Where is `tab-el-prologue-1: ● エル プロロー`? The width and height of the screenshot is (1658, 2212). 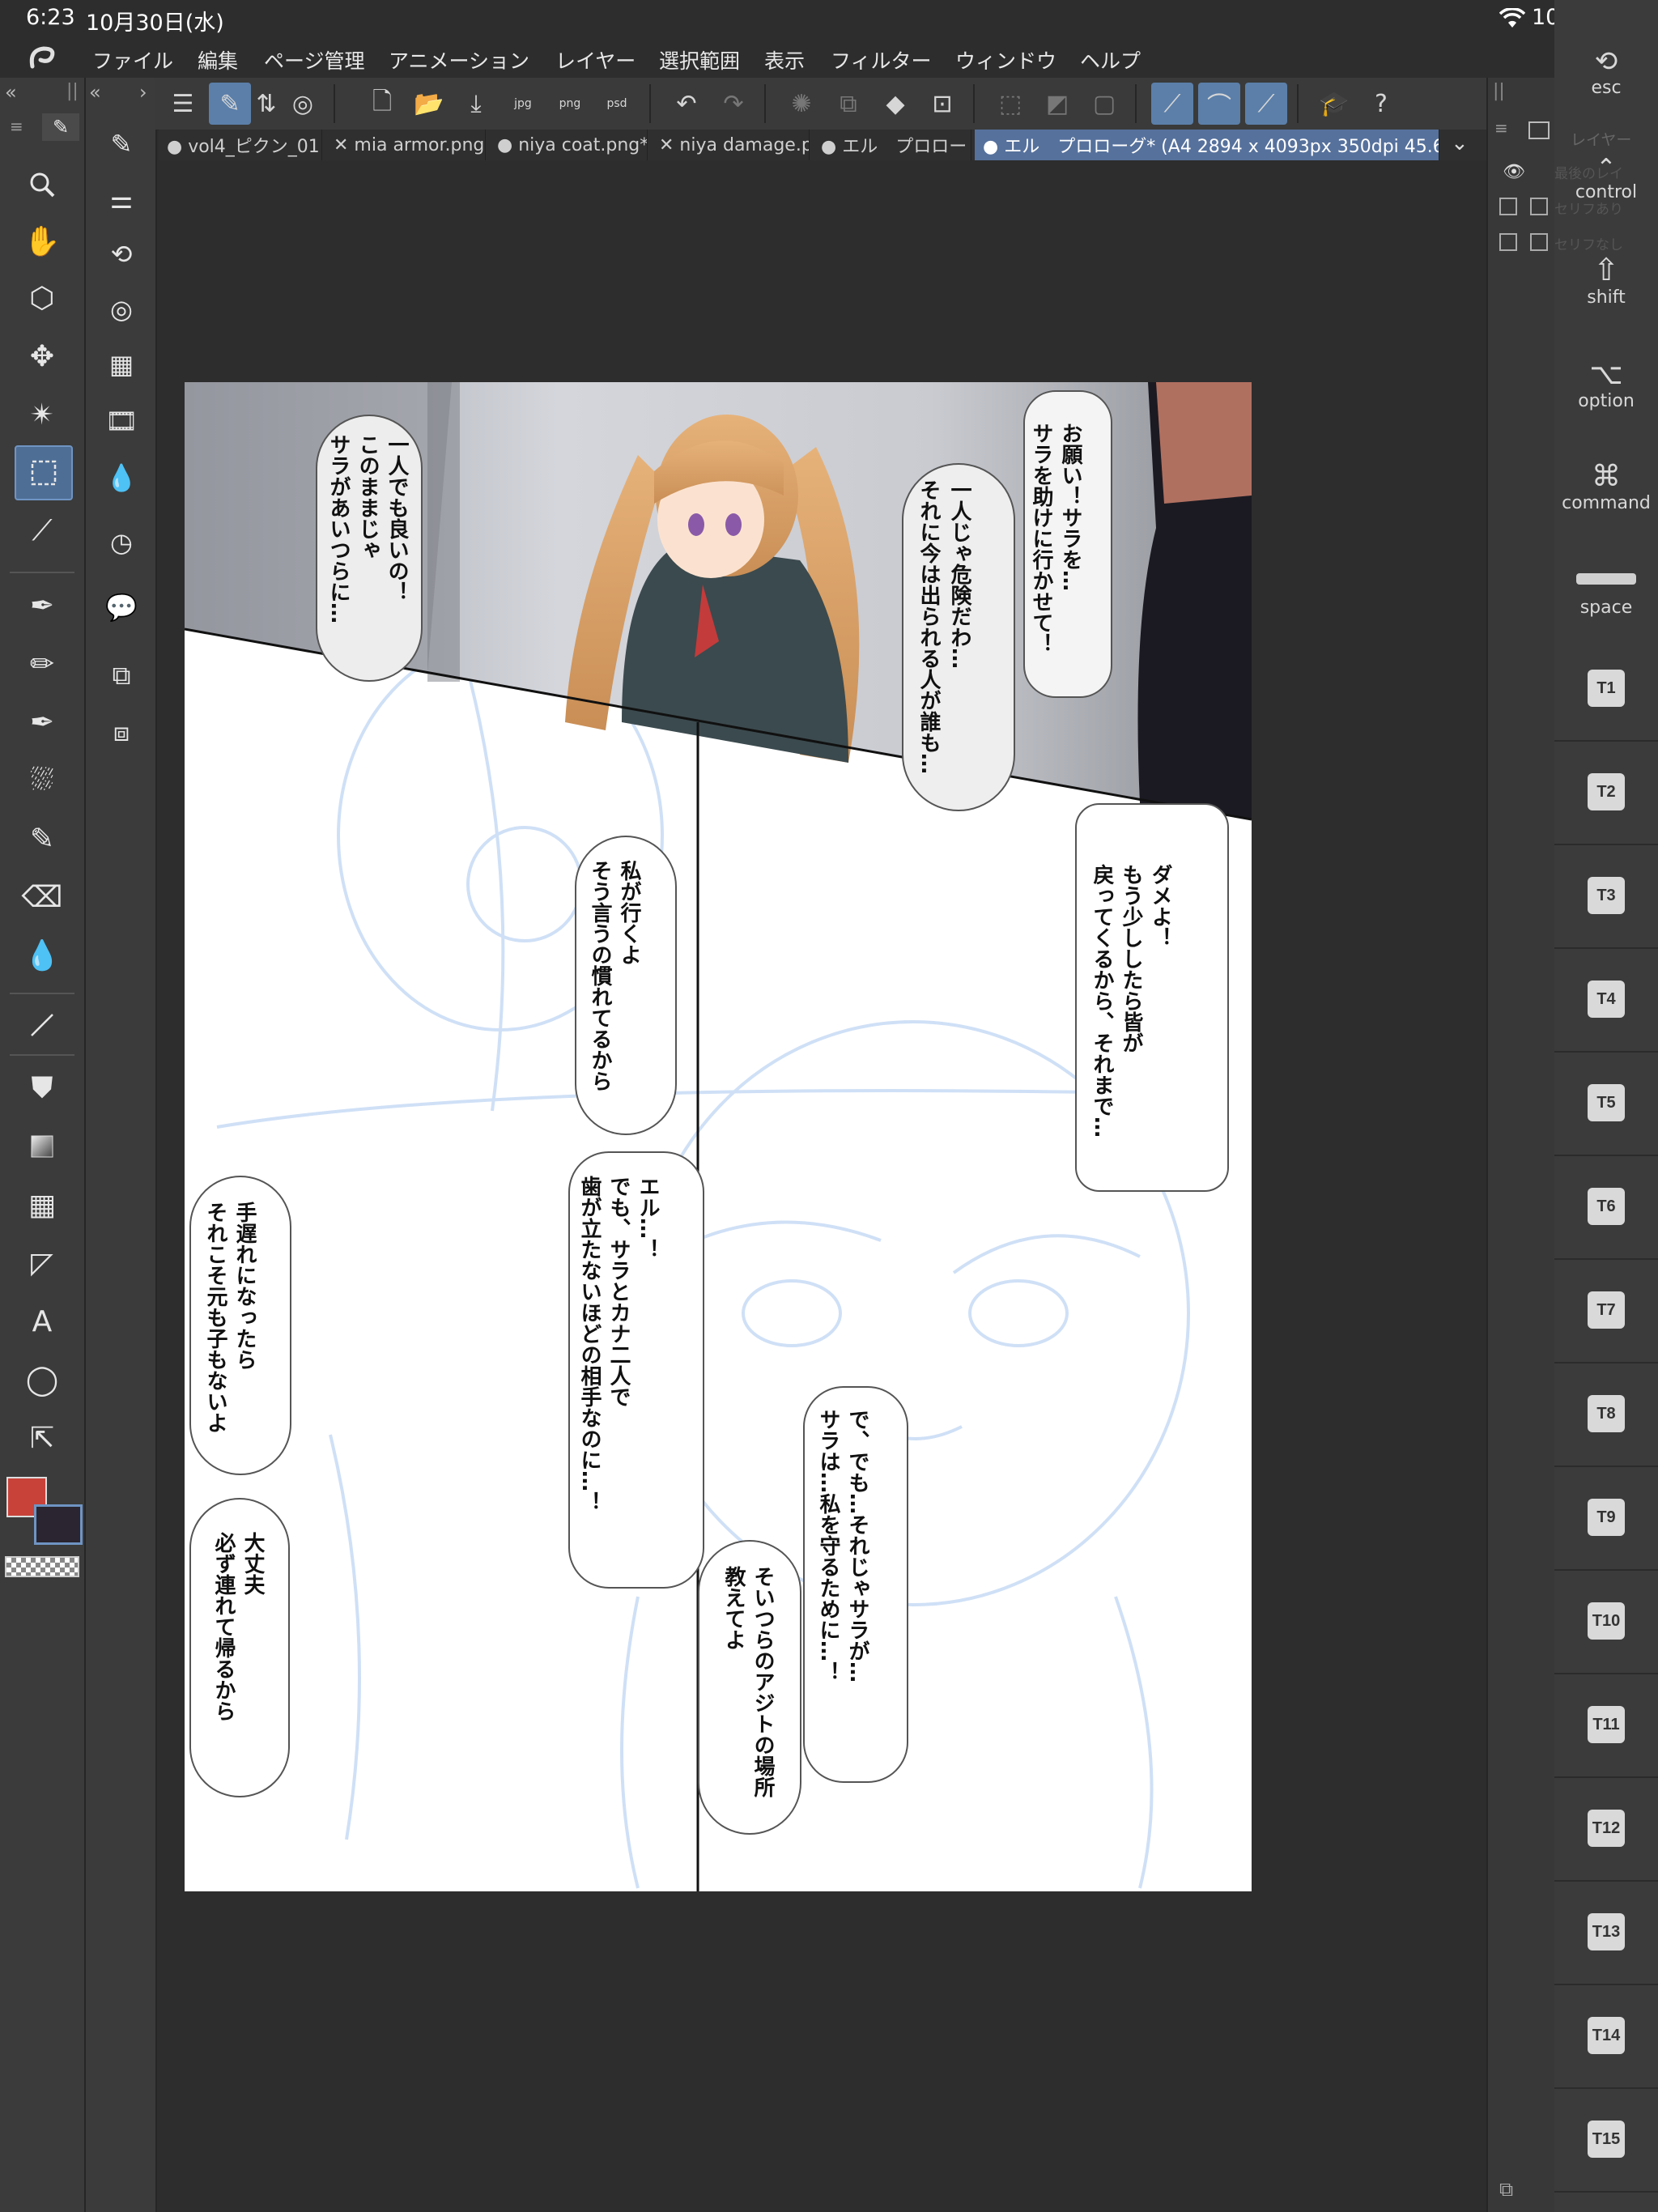
tab-el-prologue-1: ● エル プロロー is located at coordinates (892, 145).